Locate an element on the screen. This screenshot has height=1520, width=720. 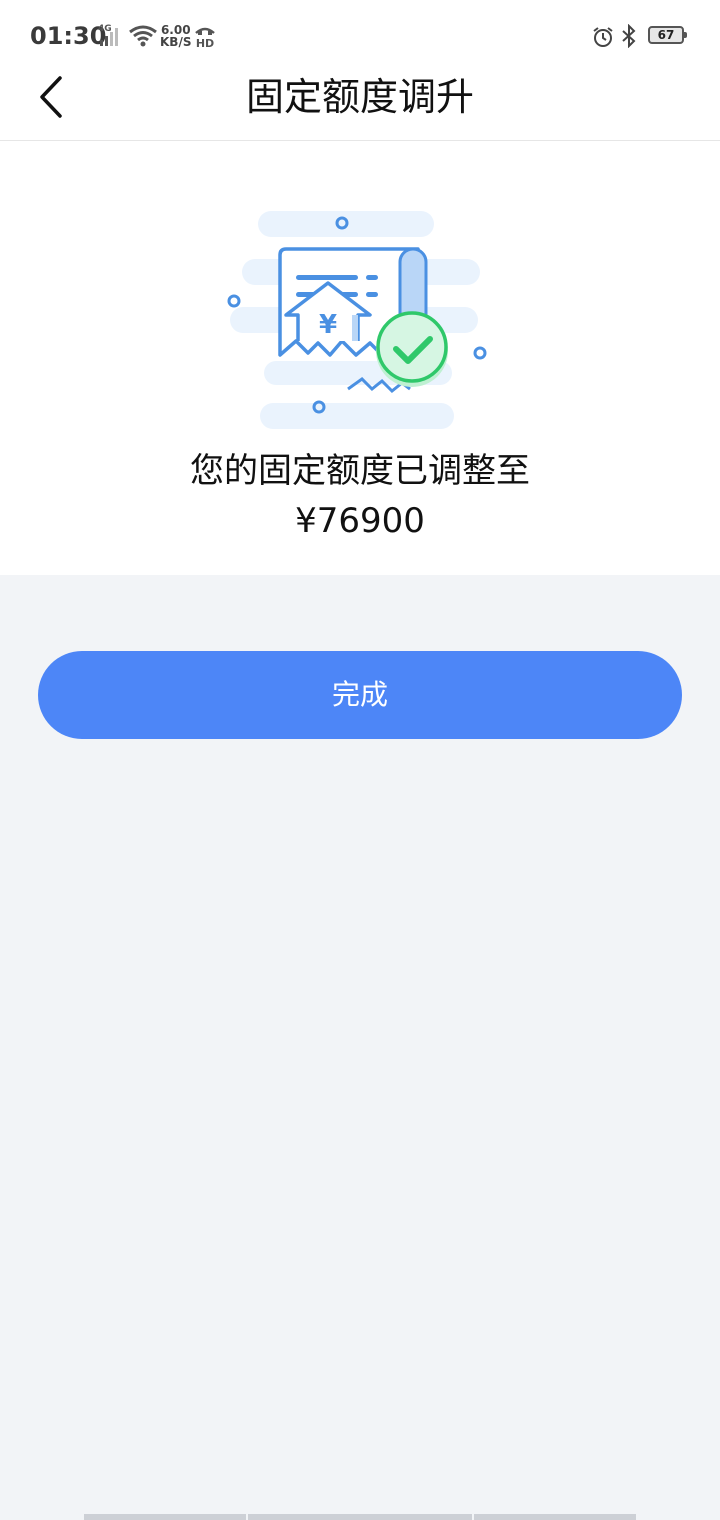
hd-label: HD is located at coordinates (205, 42).